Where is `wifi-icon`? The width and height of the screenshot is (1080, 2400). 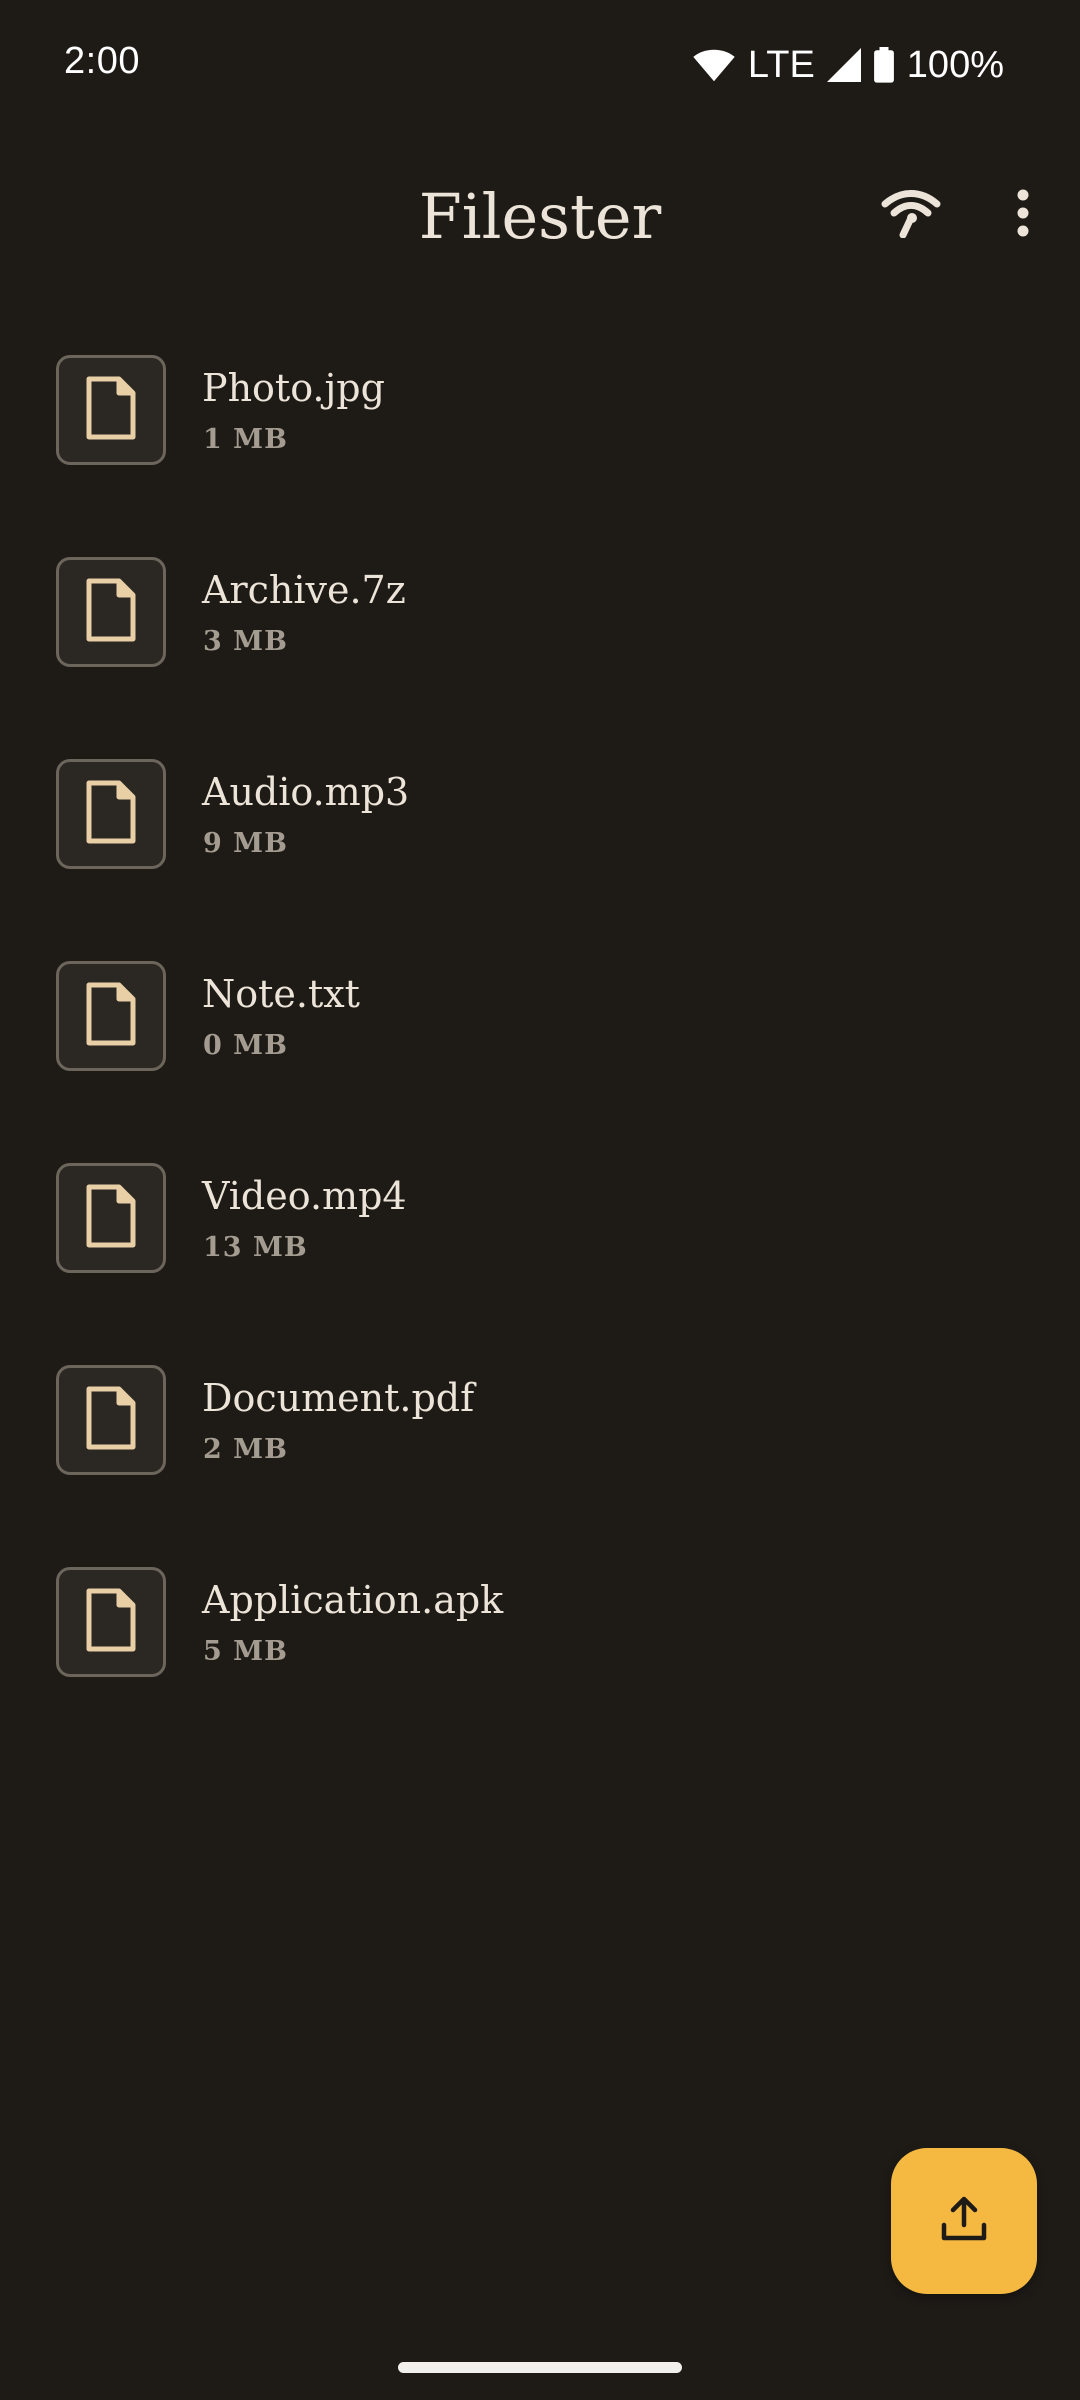 wifi-icon is located at coordinates (714, 65).